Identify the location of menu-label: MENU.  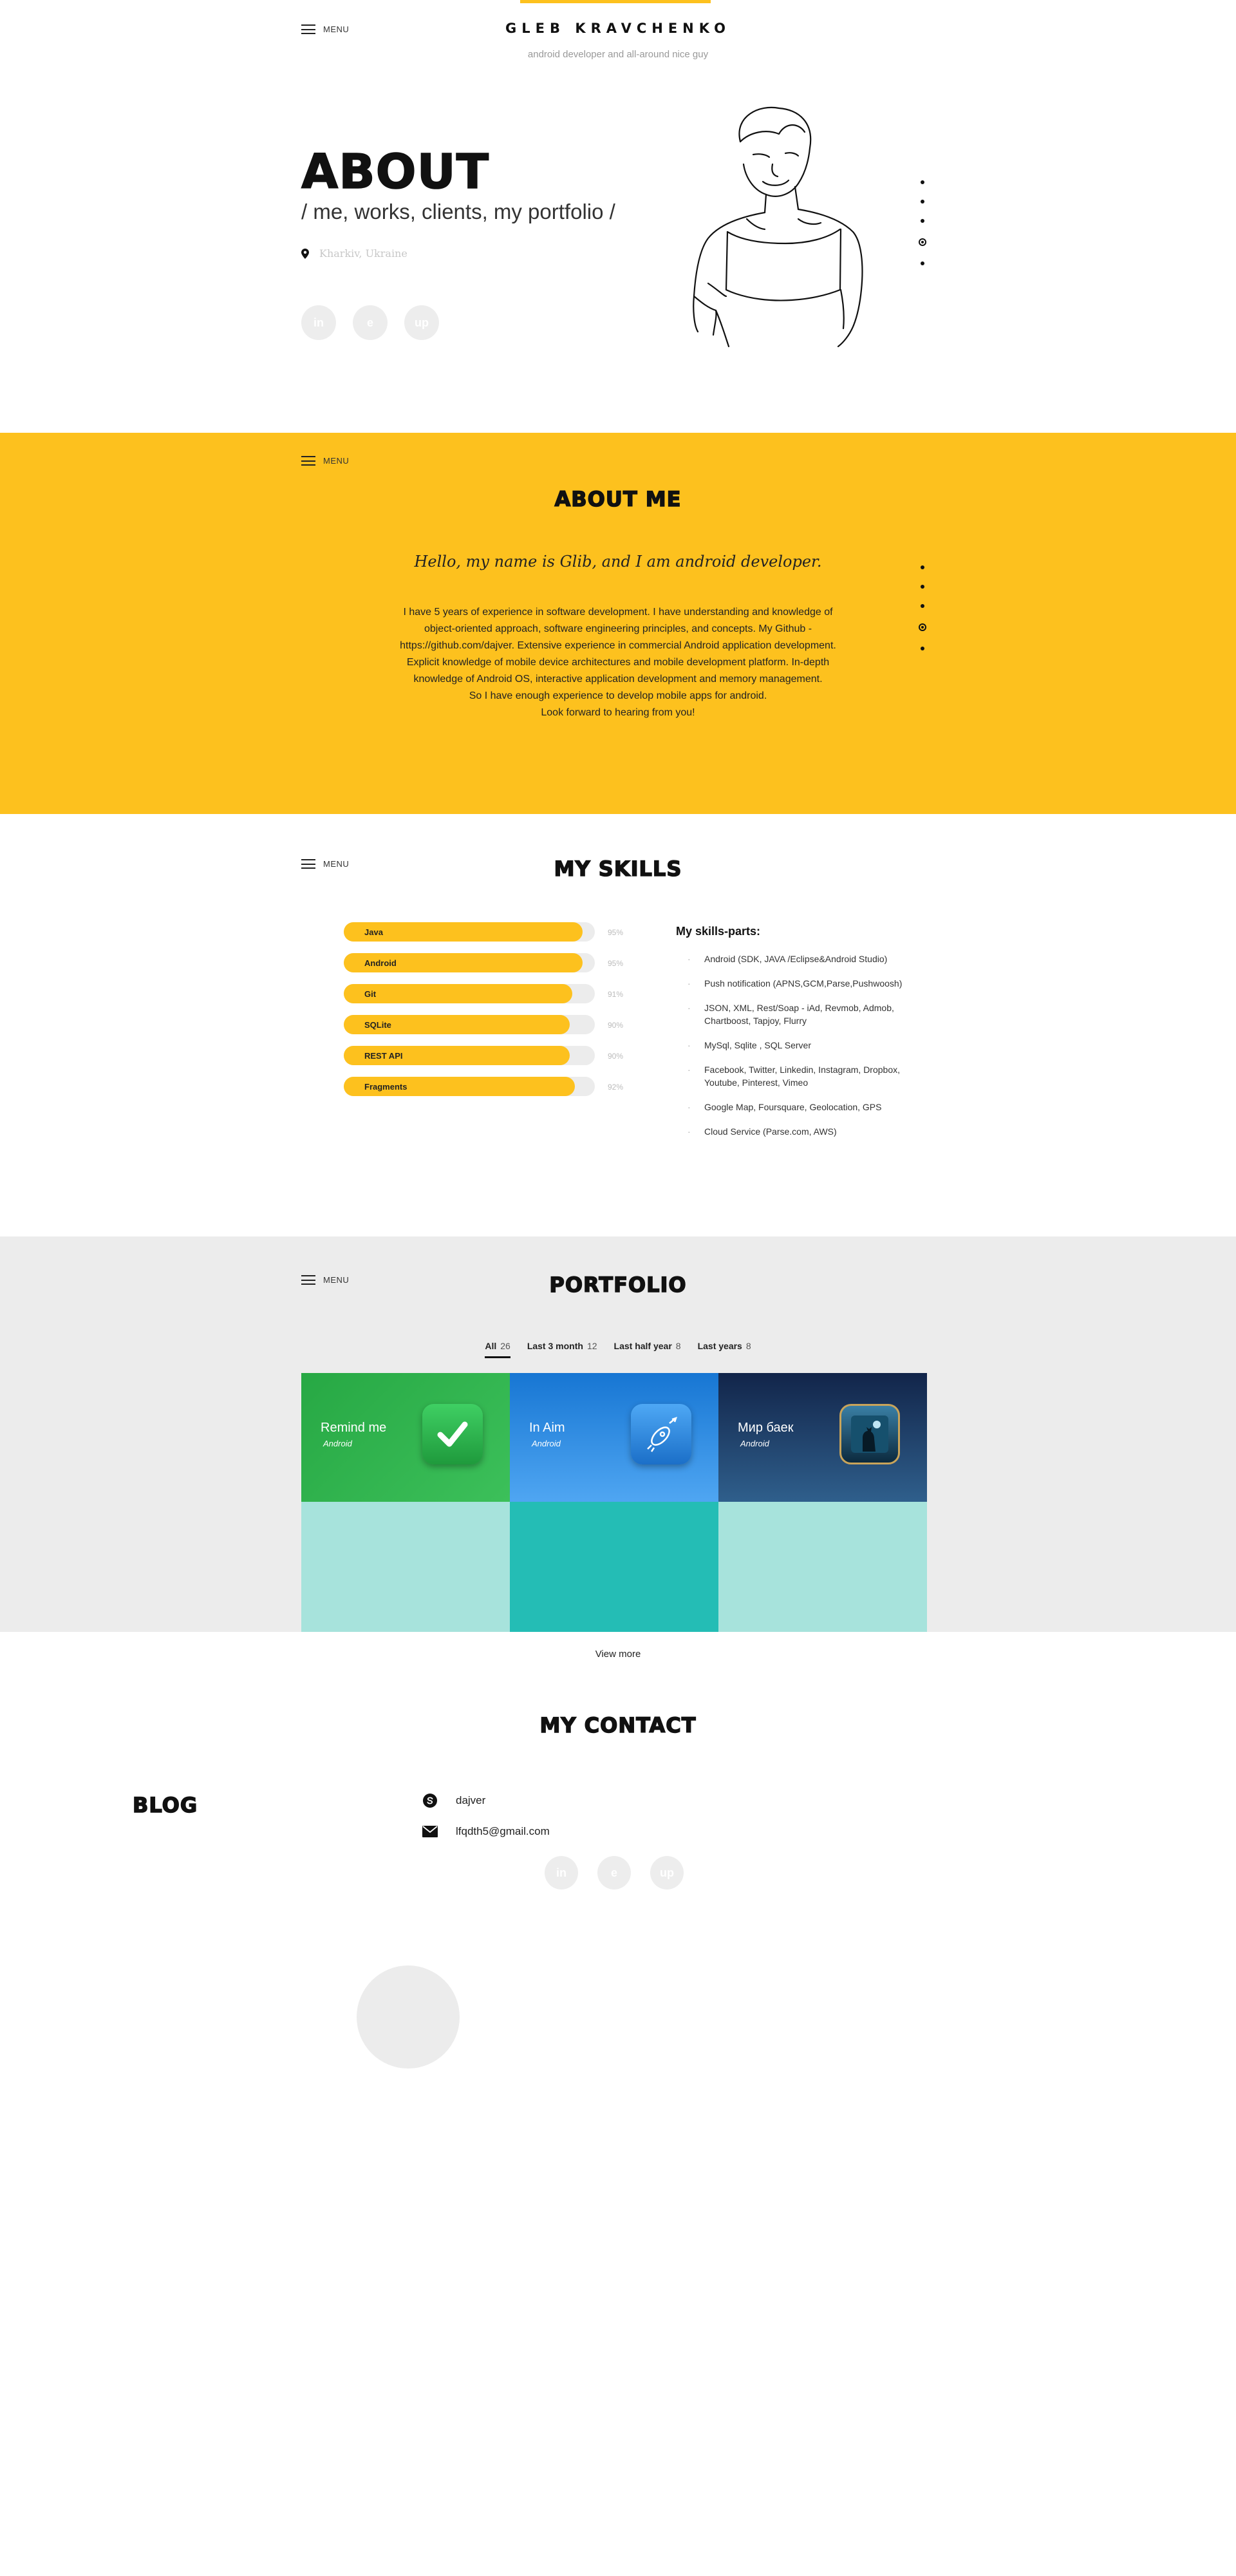
(337, 461).